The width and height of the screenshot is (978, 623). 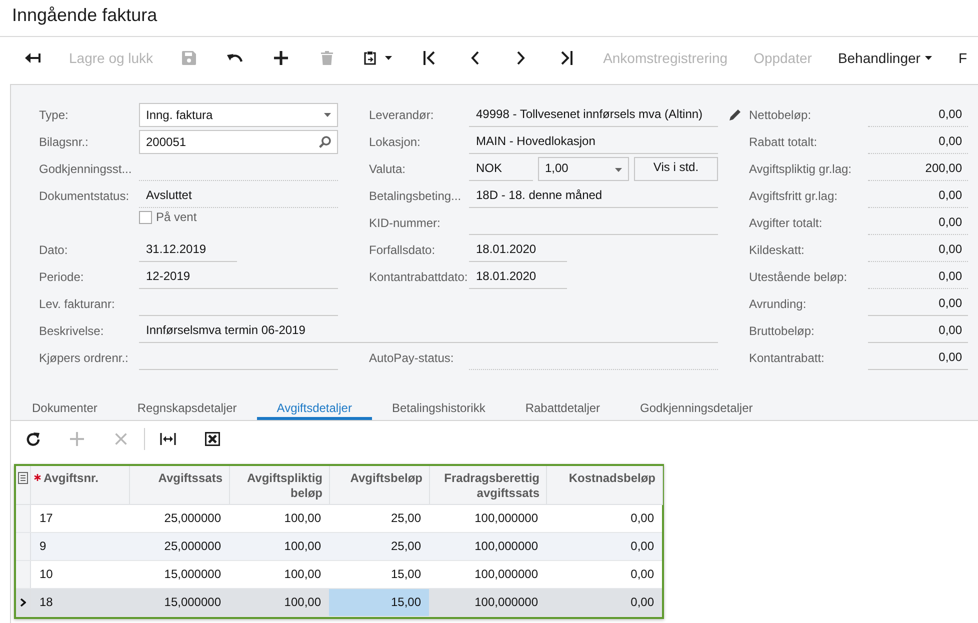 I want to click on column-header: Avgiftssats, so click(x=179, y=485).